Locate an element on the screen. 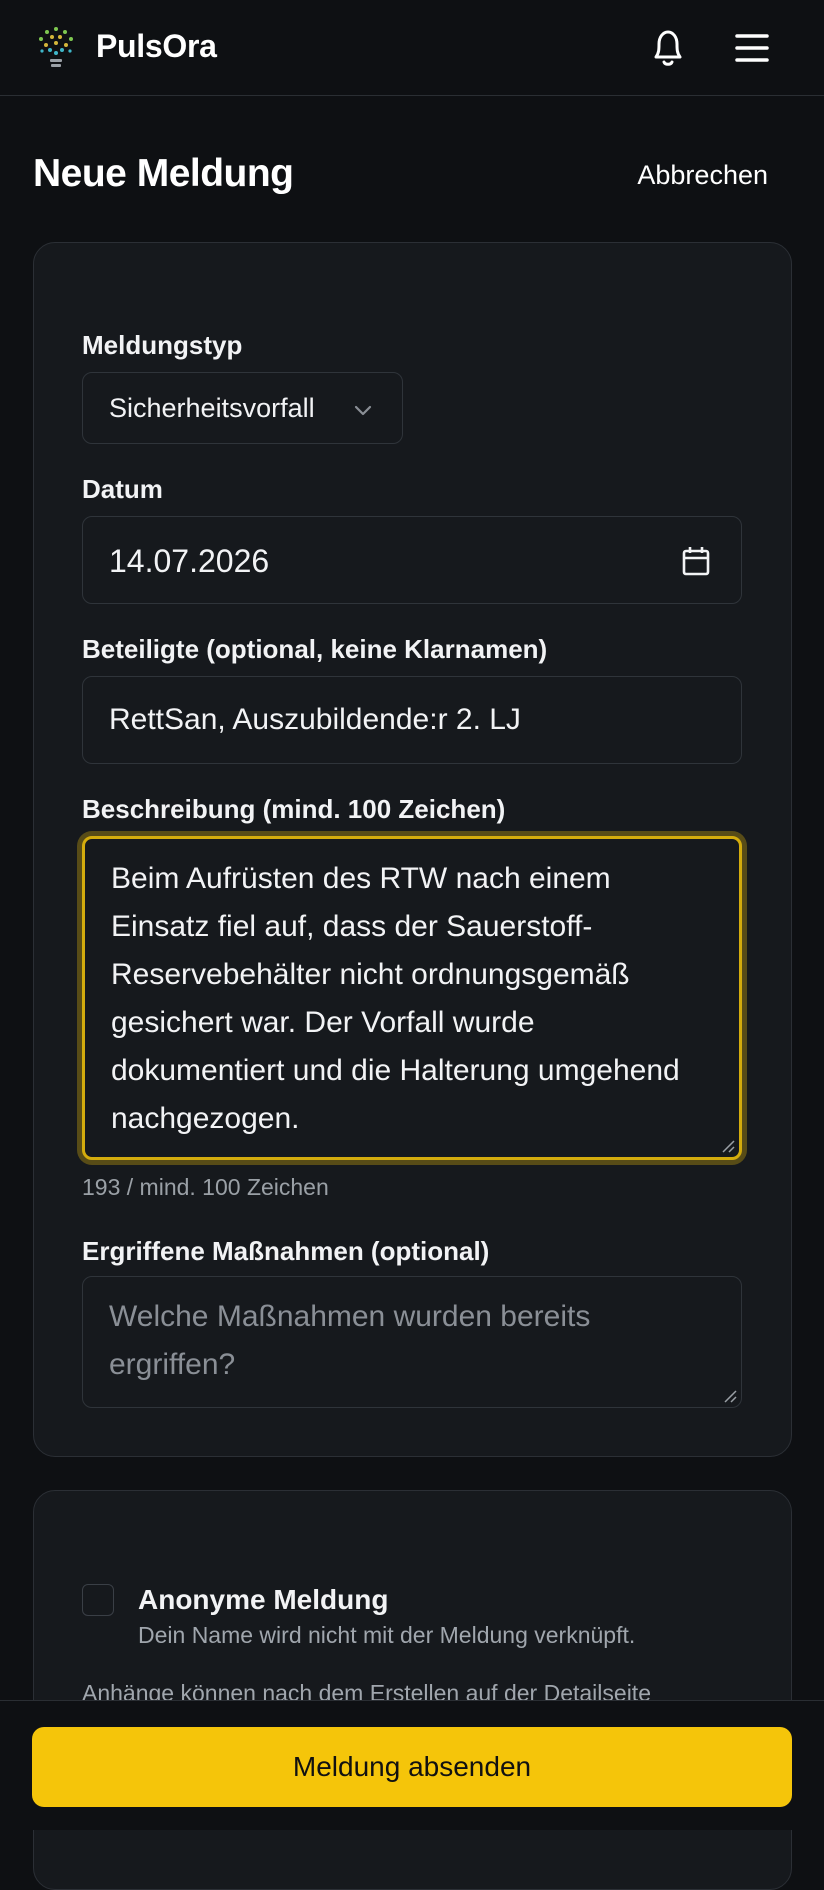  anonymous-title: Anonyme Meldung is located at coordinates (263, 1599).